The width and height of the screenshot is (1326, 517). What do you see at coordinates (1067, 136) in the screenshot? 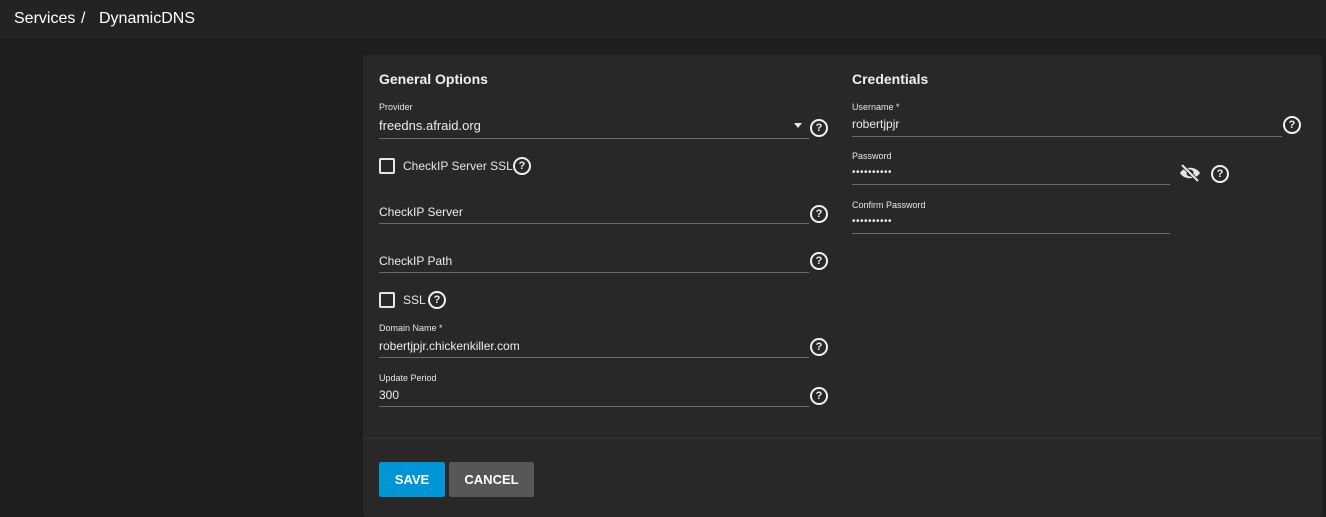
I see `username-underline` at bounding box center [1067, 136].